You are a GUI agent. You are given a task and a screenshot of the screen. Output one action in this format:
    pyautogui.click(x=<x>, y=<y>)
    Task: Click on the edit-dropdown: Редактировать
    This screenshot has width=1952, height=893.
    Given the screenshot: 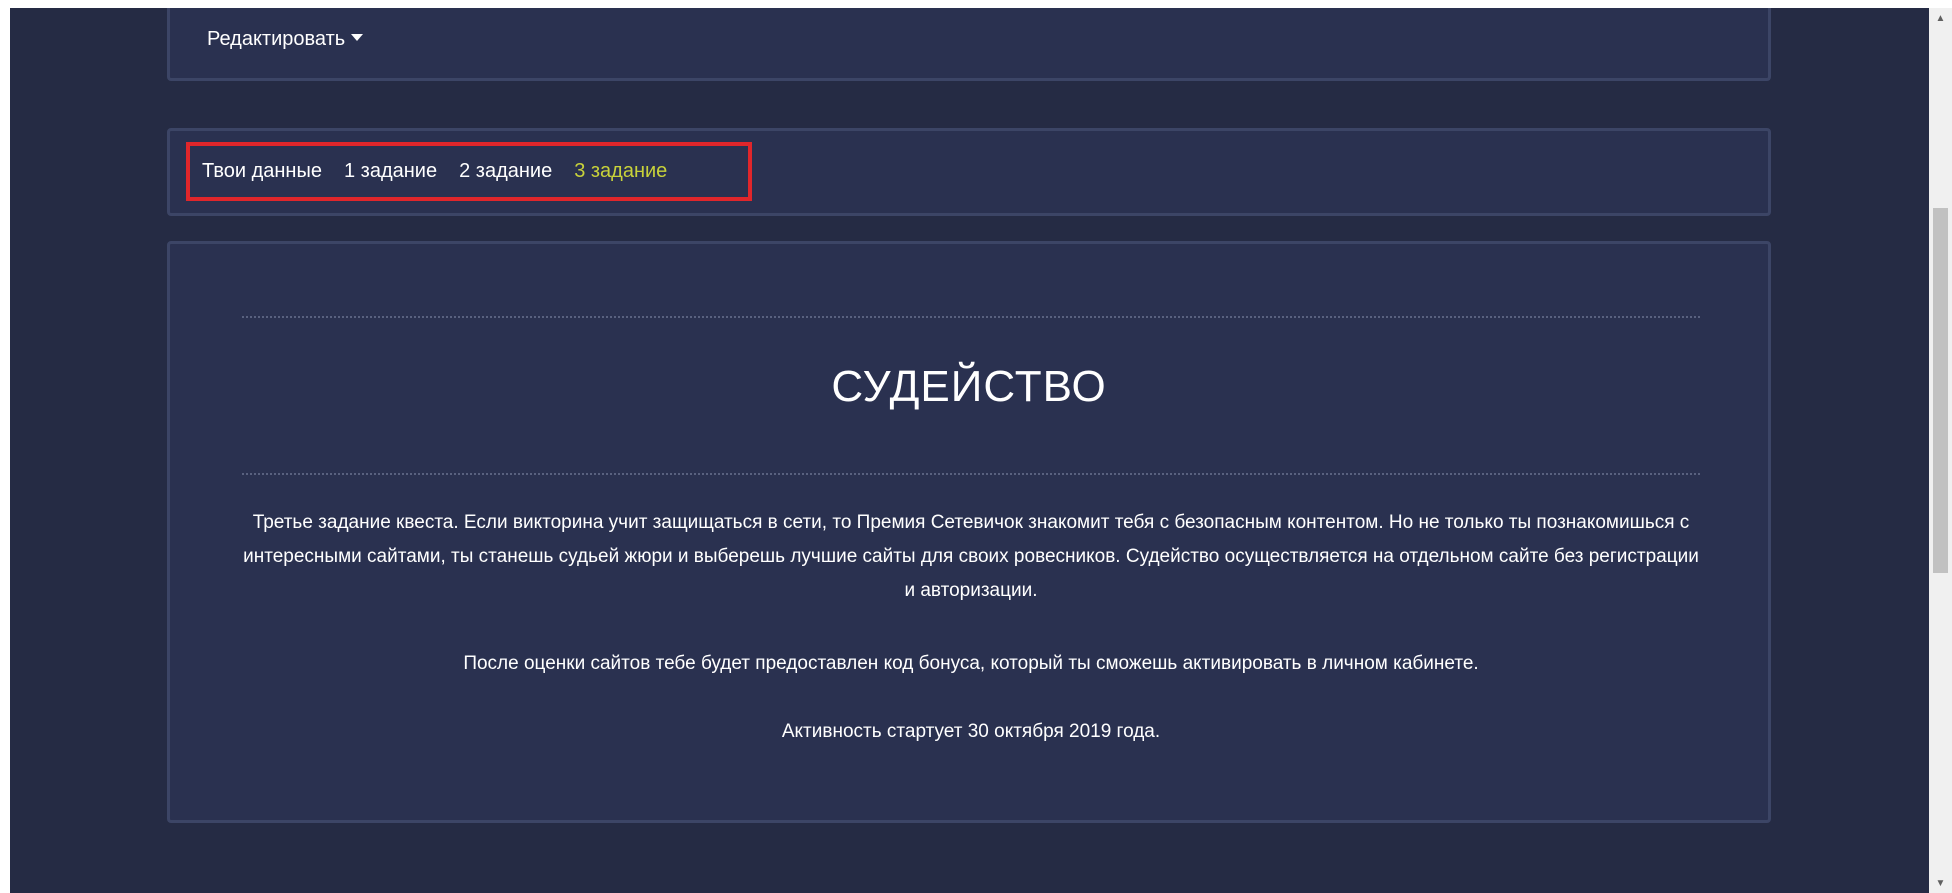 What is the action you would take?
    pyautogui.click(x=285, y=39)
    